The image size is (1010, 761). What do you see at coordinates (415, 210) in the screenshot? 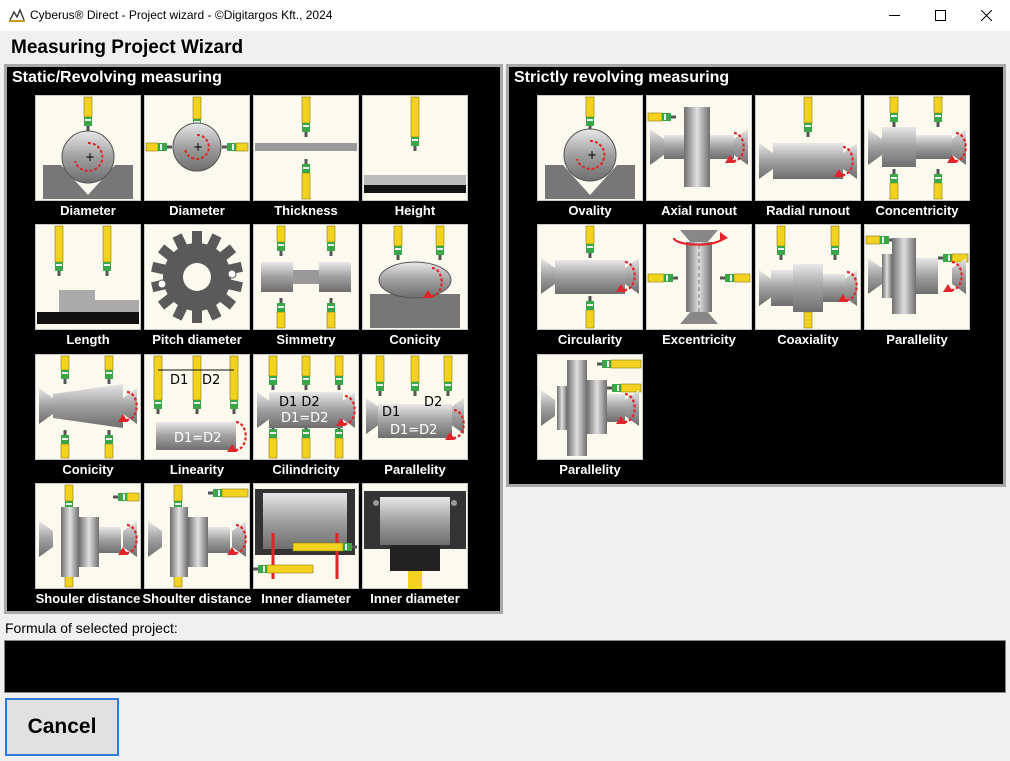
I see `tile-label: Height` at bounding box center [415, 210].